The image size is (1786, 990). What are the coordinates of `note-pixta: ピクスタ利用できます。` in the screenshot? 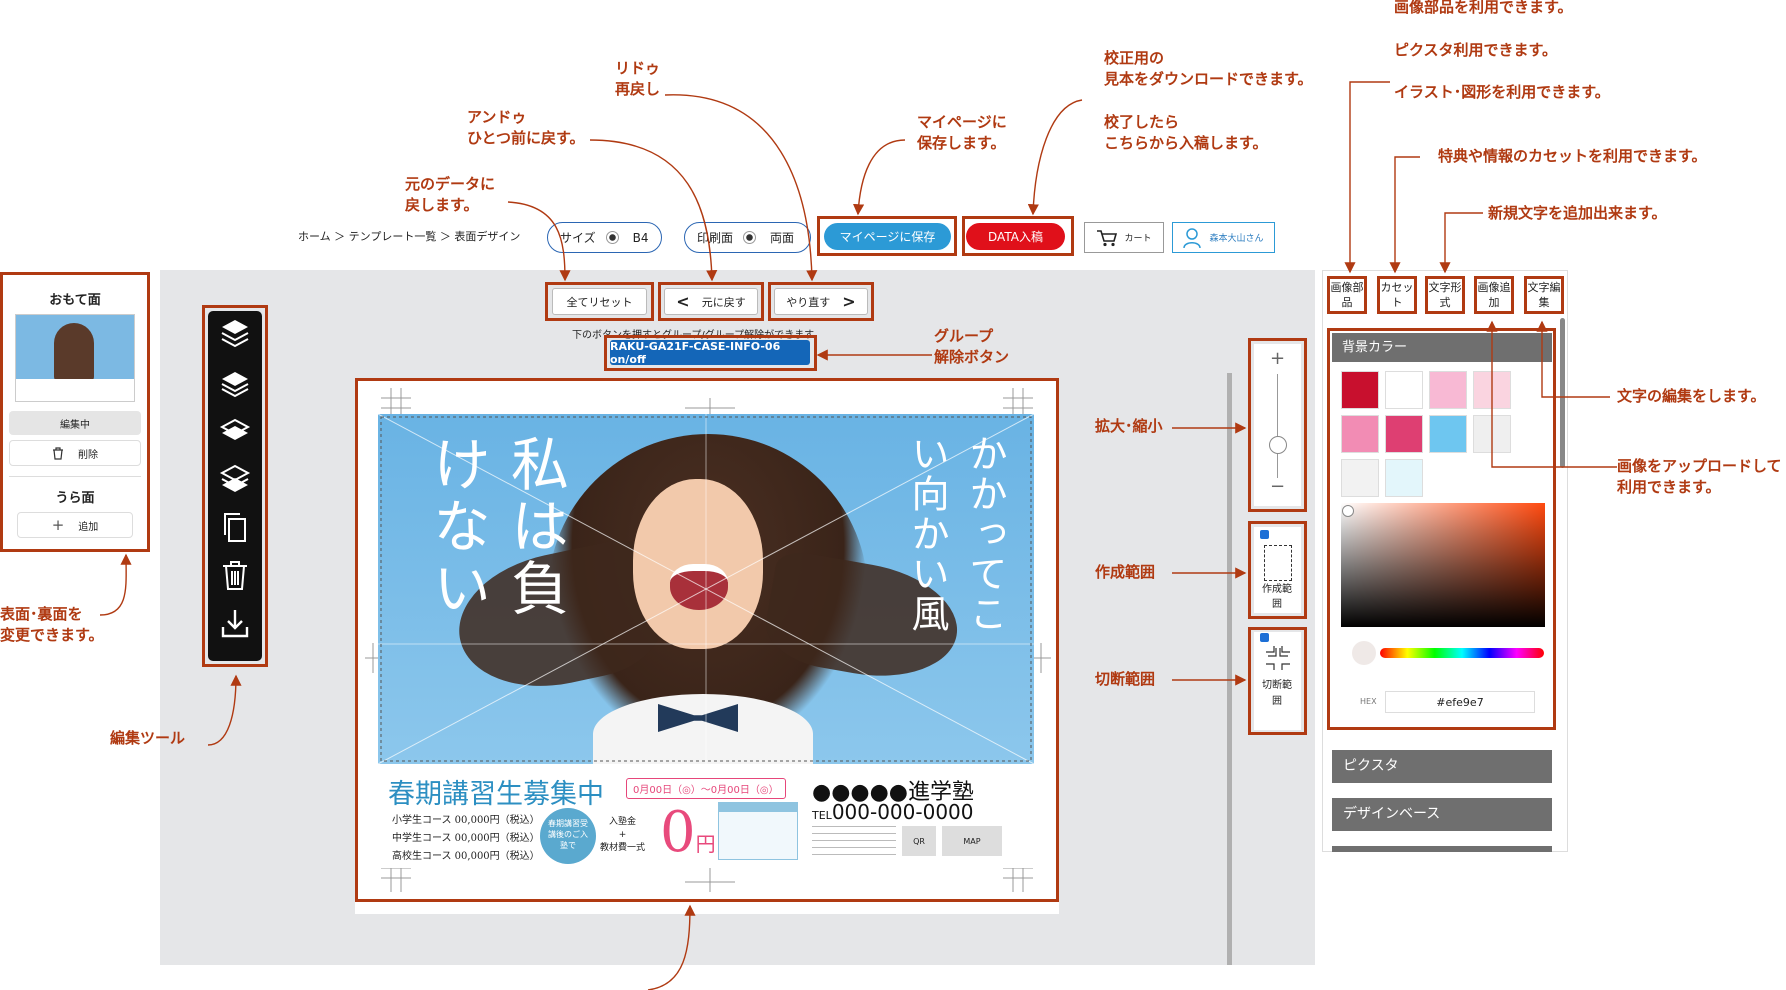 It's located at (1476, 50).